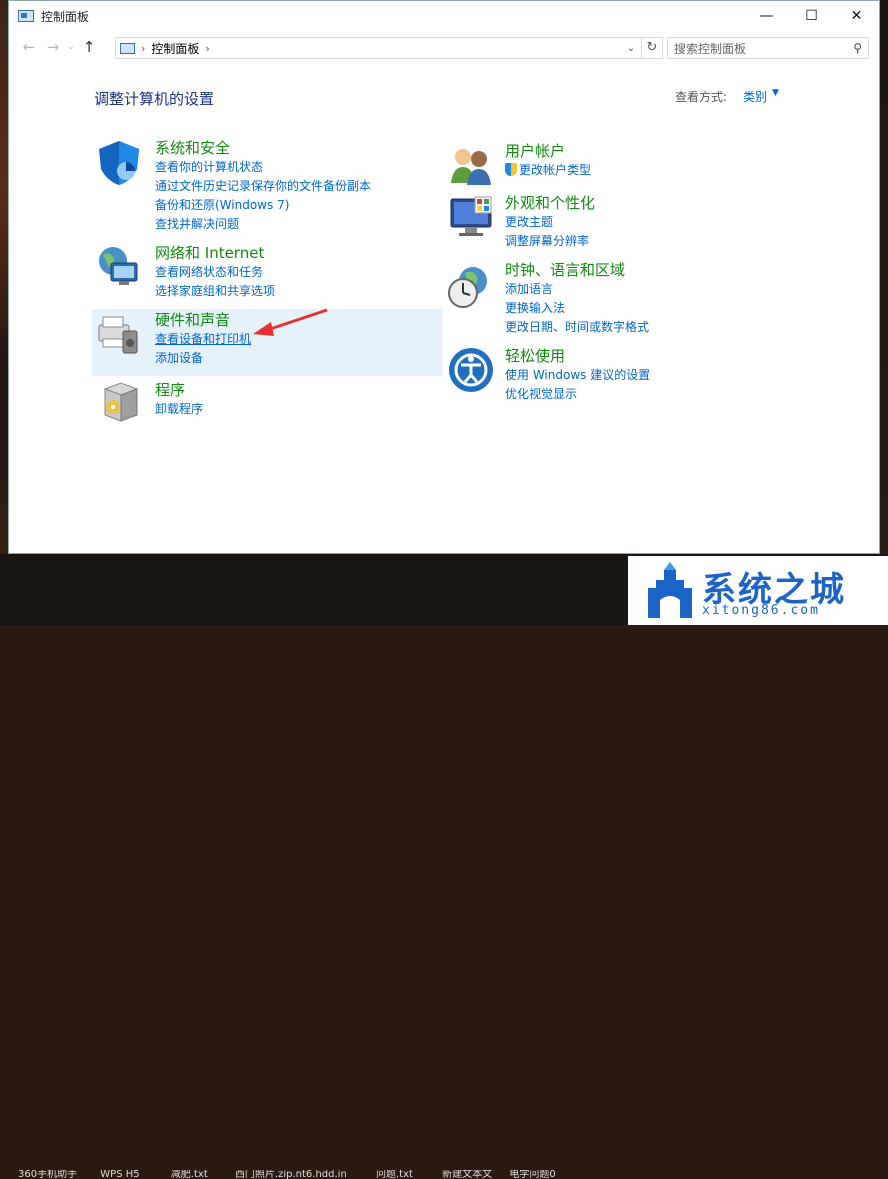 This screenshot has width=888, height=1179. What do you see at coordinates (189, 1174) in the screenshot?
I see `taskbar-item: 减肥.txt` at bounding box center [189, 1174].